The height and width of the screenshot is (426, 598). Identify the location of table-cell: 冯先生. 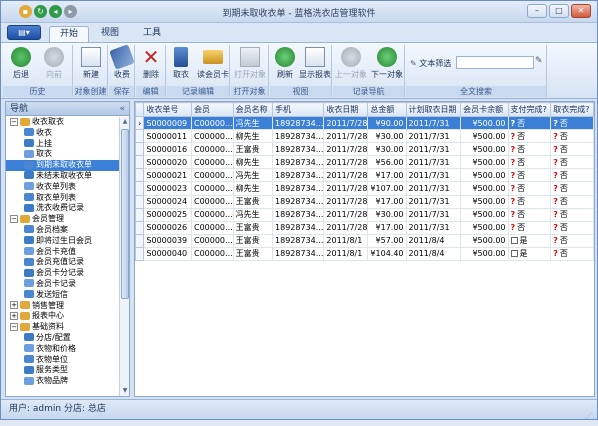
(253, 123).